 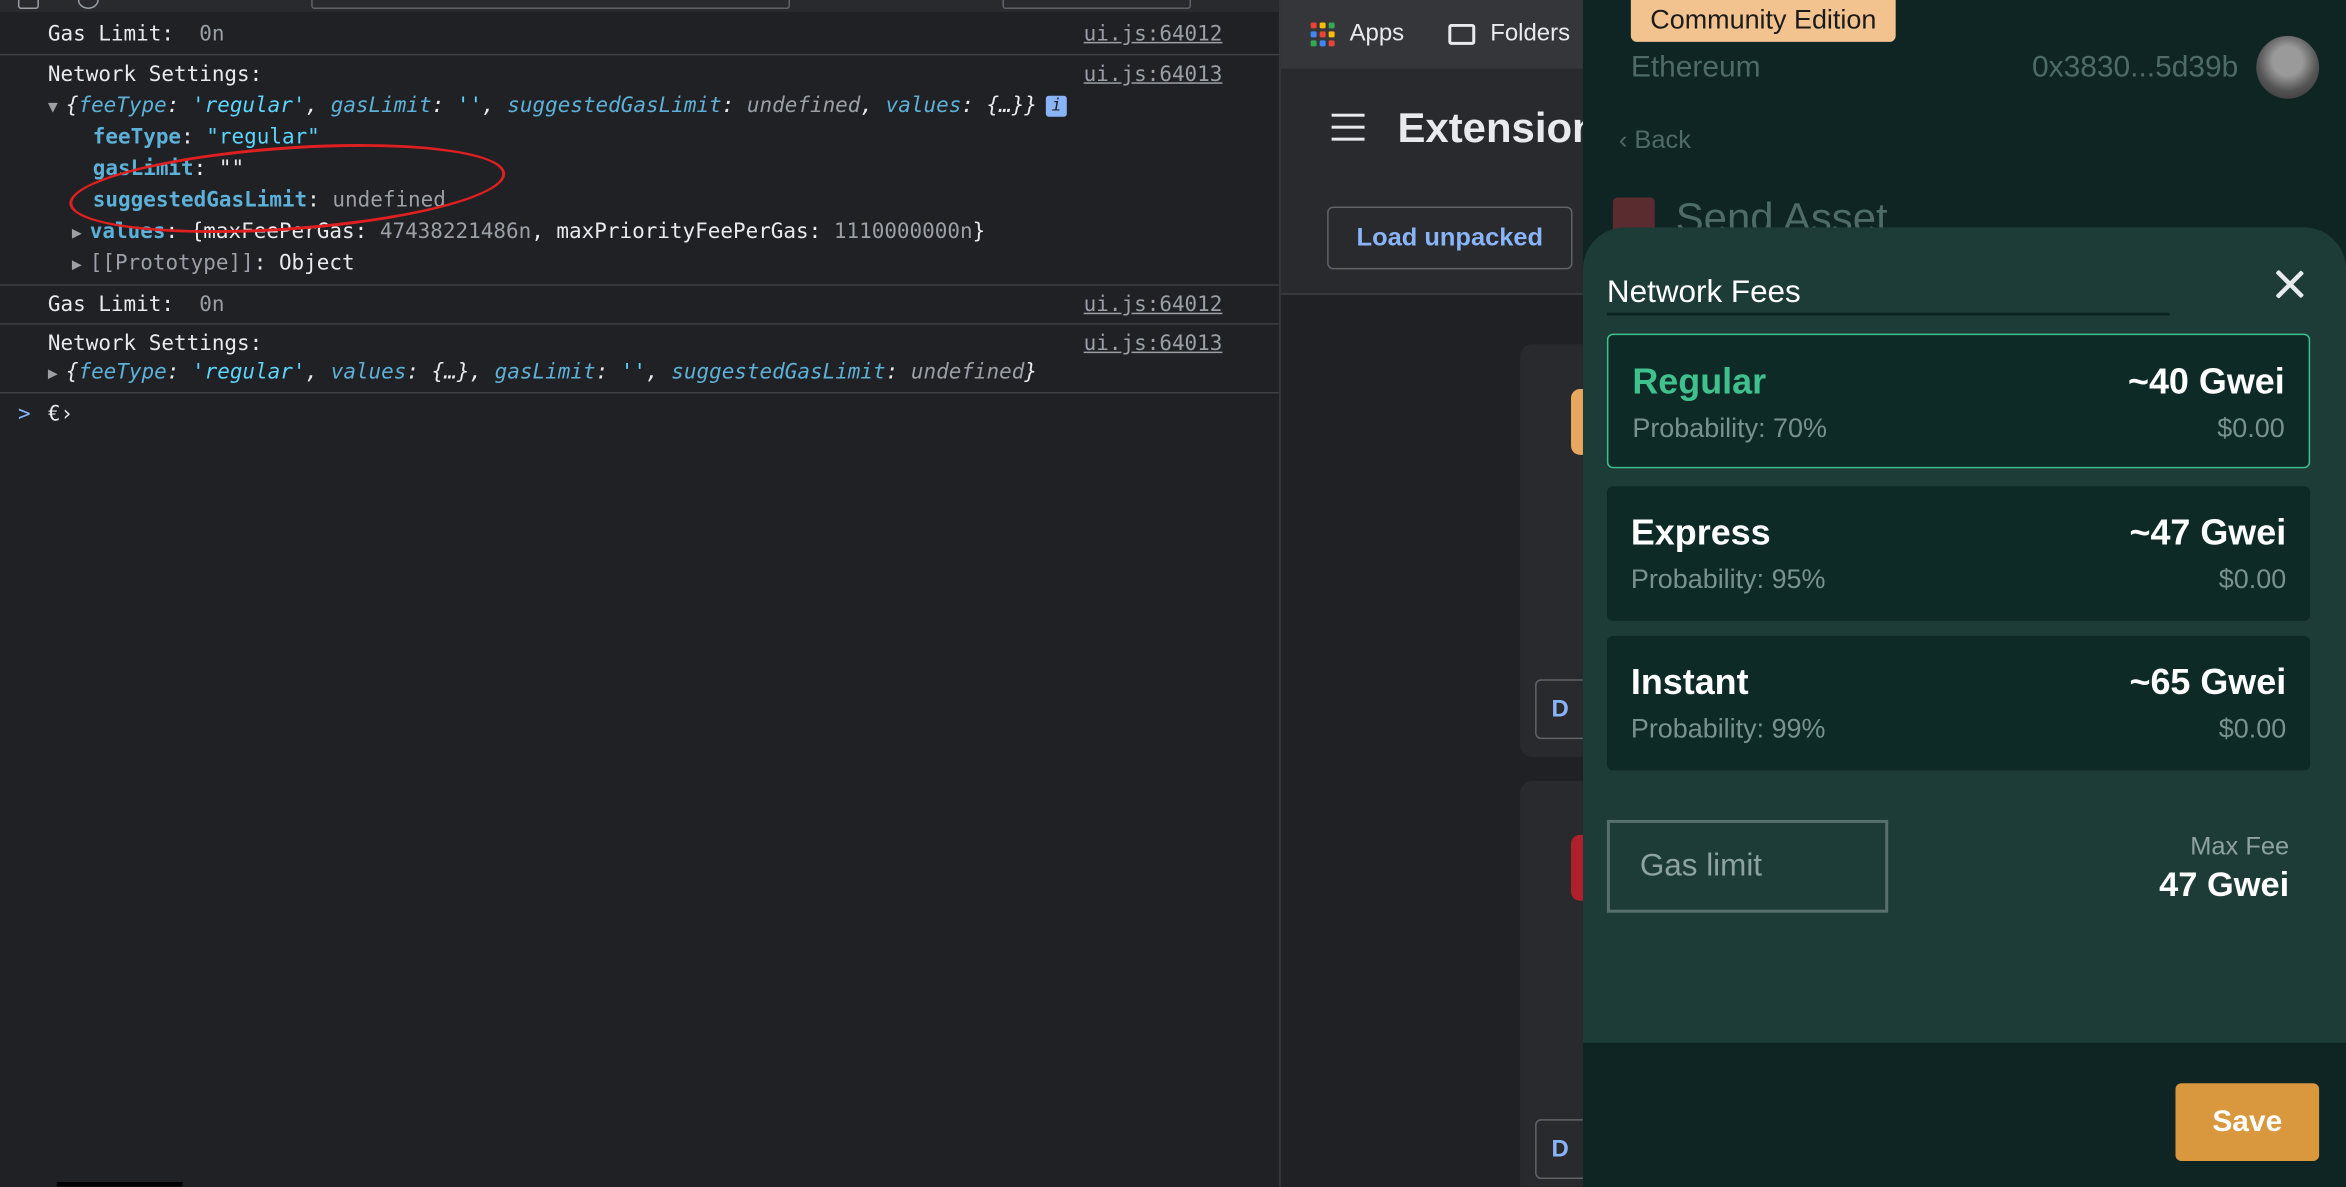 I want to click on fee-probability: Probability: 99%, so click(x=1728, y=728).